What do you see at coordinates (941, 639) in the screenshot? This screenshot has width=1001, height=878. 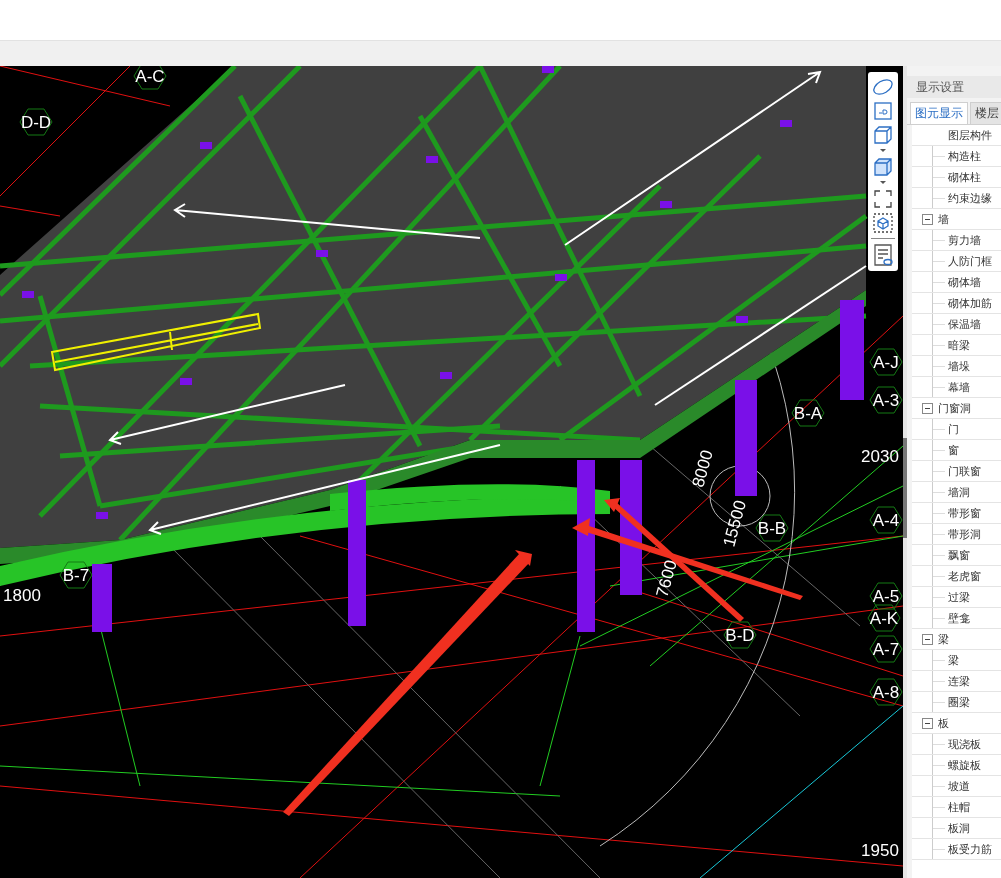 I see `tree-group-label: 梁` at bounding box center [941, 639].